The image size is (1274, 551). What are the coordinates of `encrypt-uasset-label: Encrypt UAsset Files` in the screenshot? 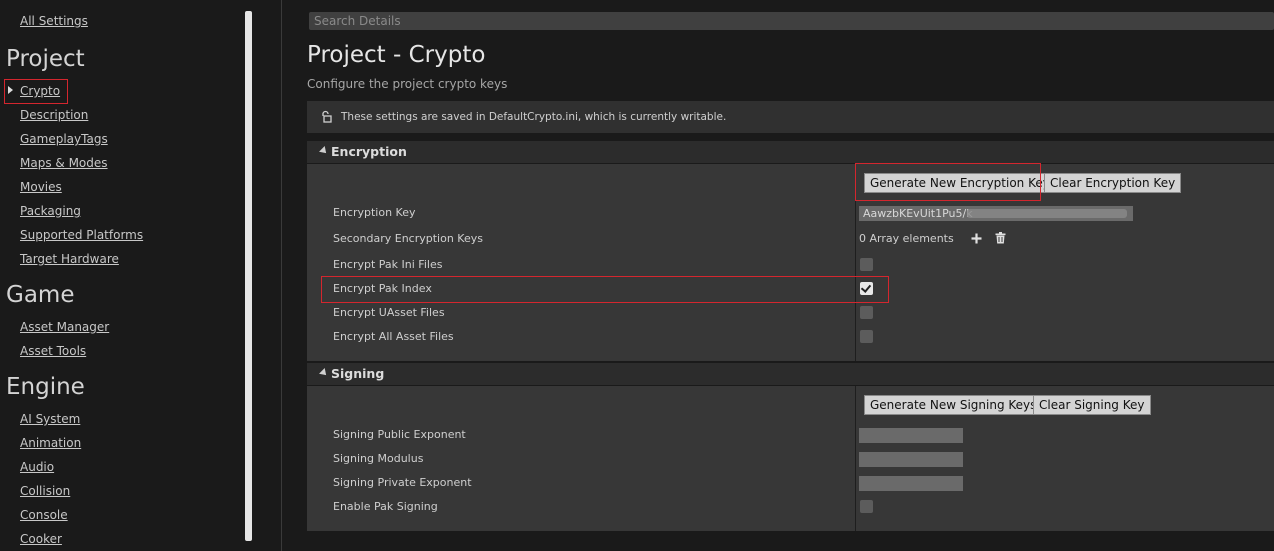 It's located at (389, 312).